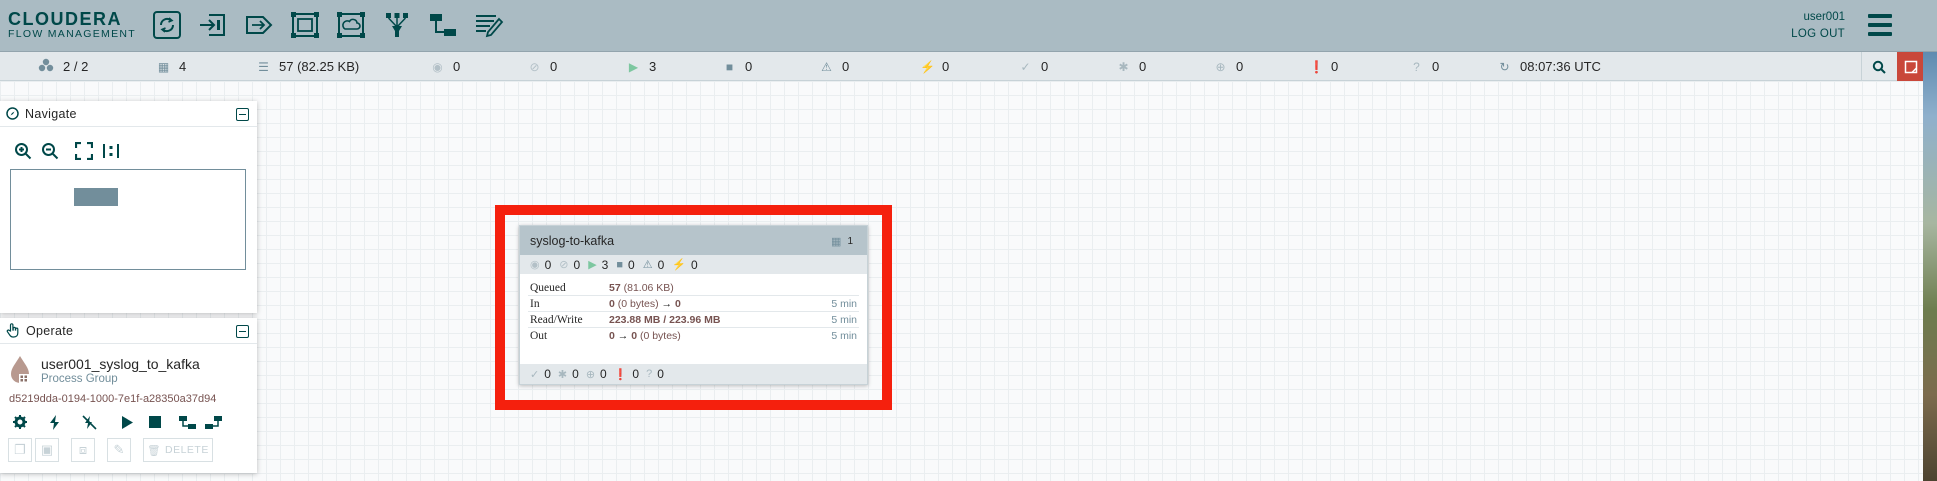 Image resolution: width=1937 pixels, height=481 pixels. I want to click on input-port-icon, so click(213, 25).